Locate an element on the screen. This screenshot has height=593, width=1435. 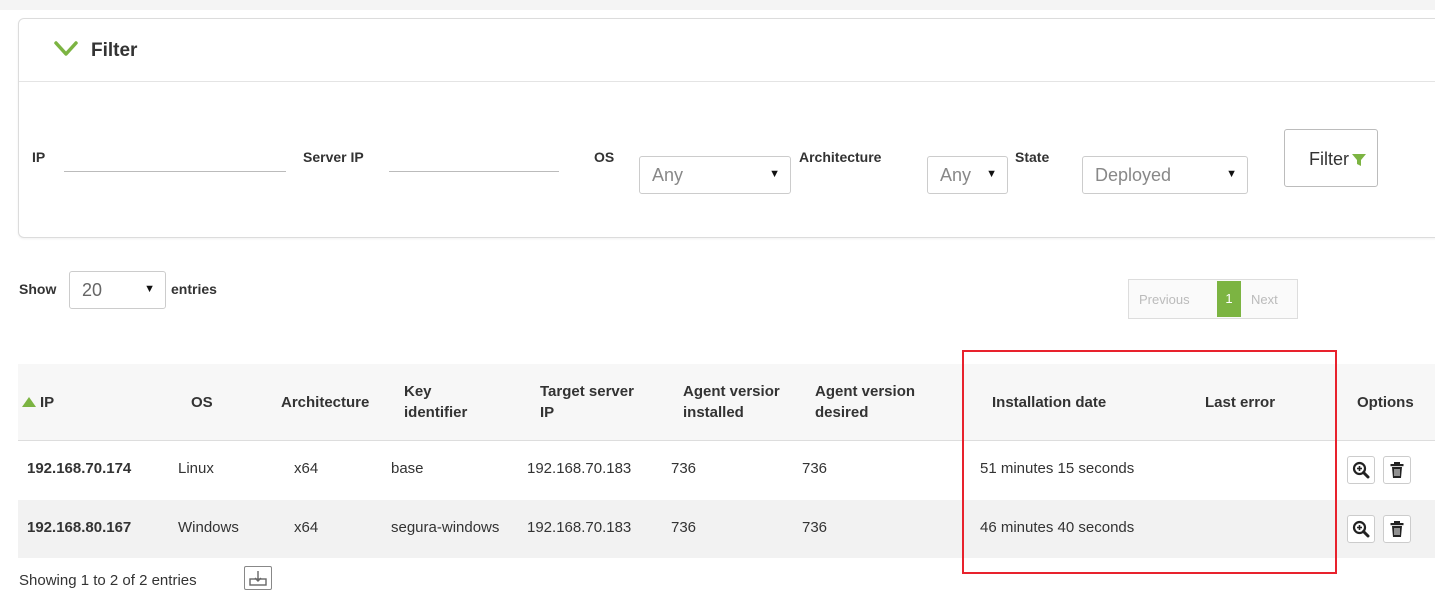
ip-label: IP is located at coordinates (39, 157).